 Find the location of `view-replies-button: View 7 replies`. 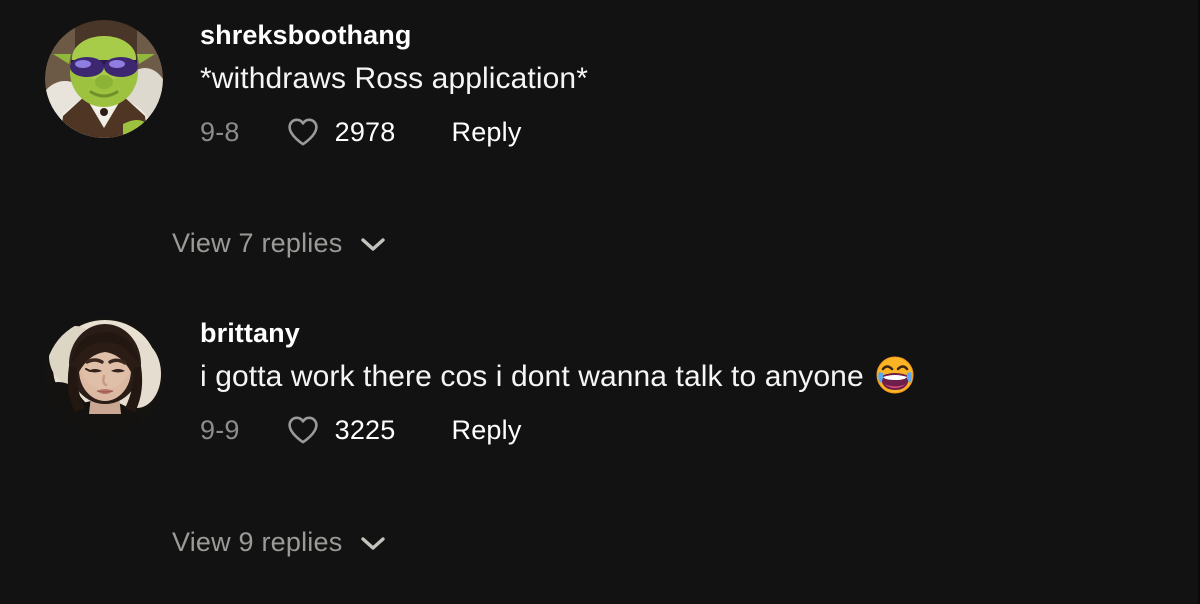

view-replies-button: View 7 replies is located at coordinates (279, 243).